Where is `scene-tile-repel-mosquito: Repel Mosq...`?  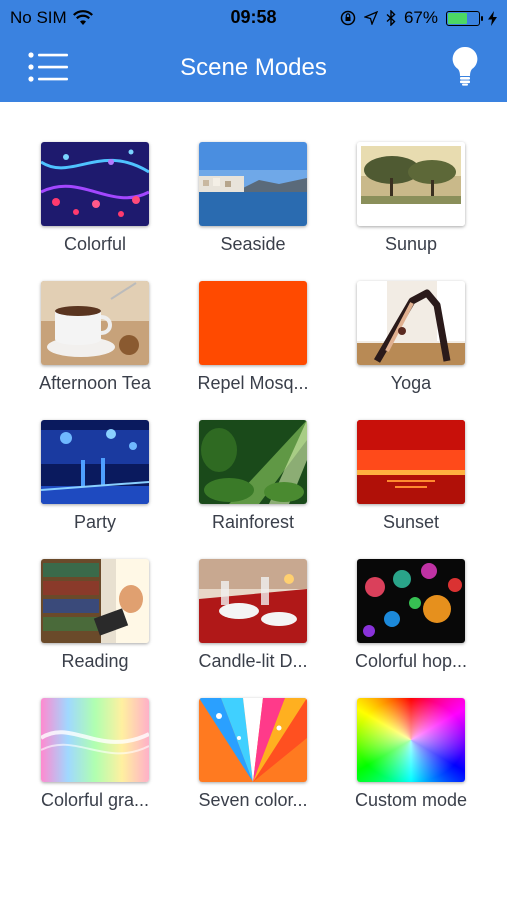
scene-tile-repel-mosquito: Repel Mosq... is located at coordinates (253, 337).